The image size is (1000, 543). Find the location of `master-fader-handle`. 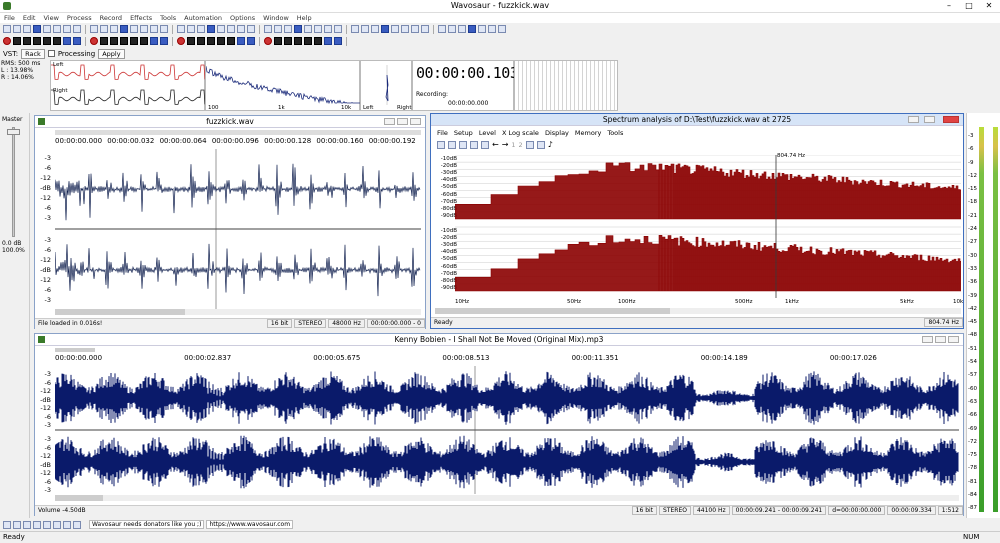

master-fader-handle is located at coordinates (13, 132).